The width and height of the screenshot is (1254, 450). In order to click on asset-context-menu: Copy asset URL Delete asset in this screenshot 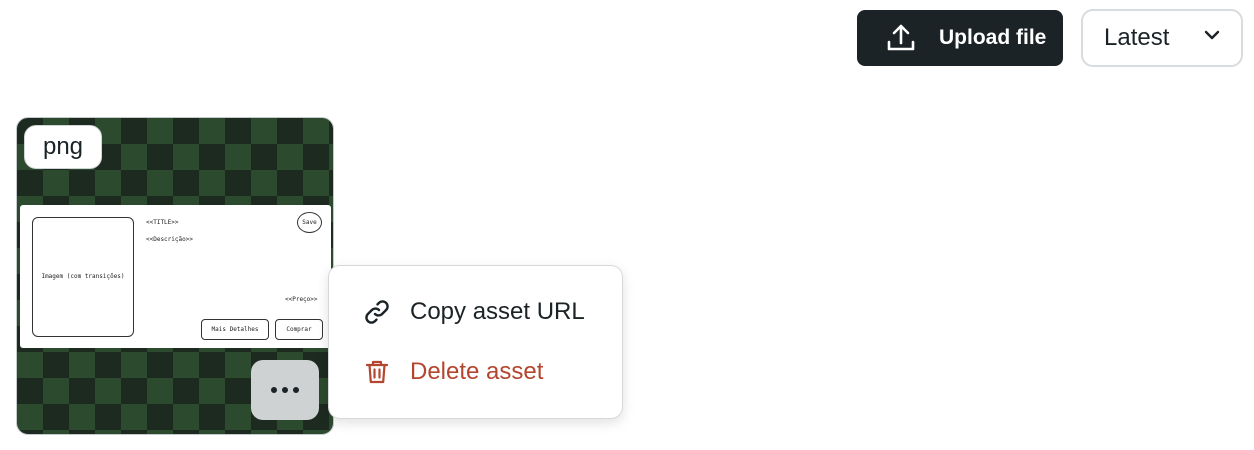, I will do `click(475, 342)`.